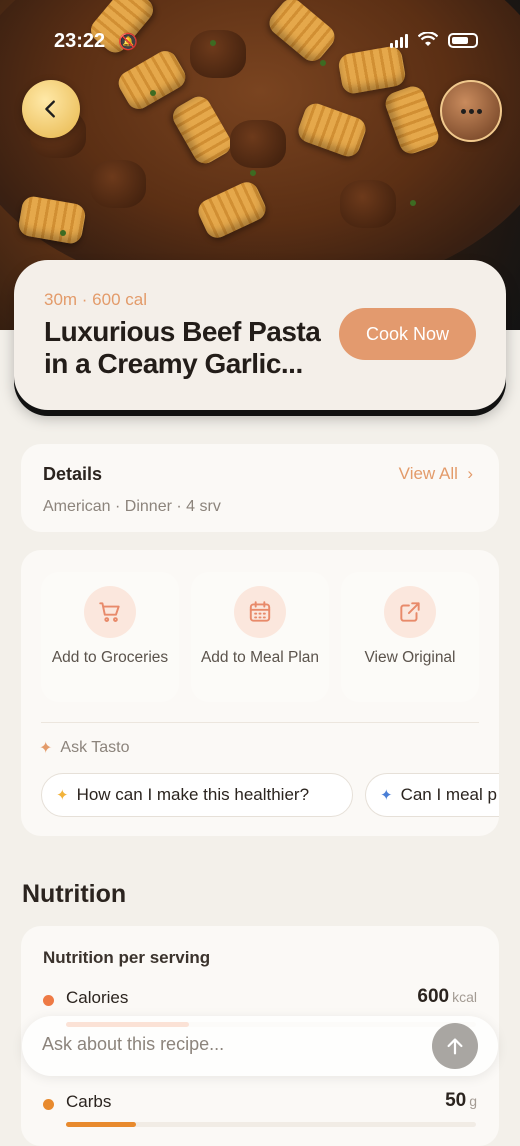  I want to click on nutrition-subheading: Nutrition per serving, so click(127, 957).